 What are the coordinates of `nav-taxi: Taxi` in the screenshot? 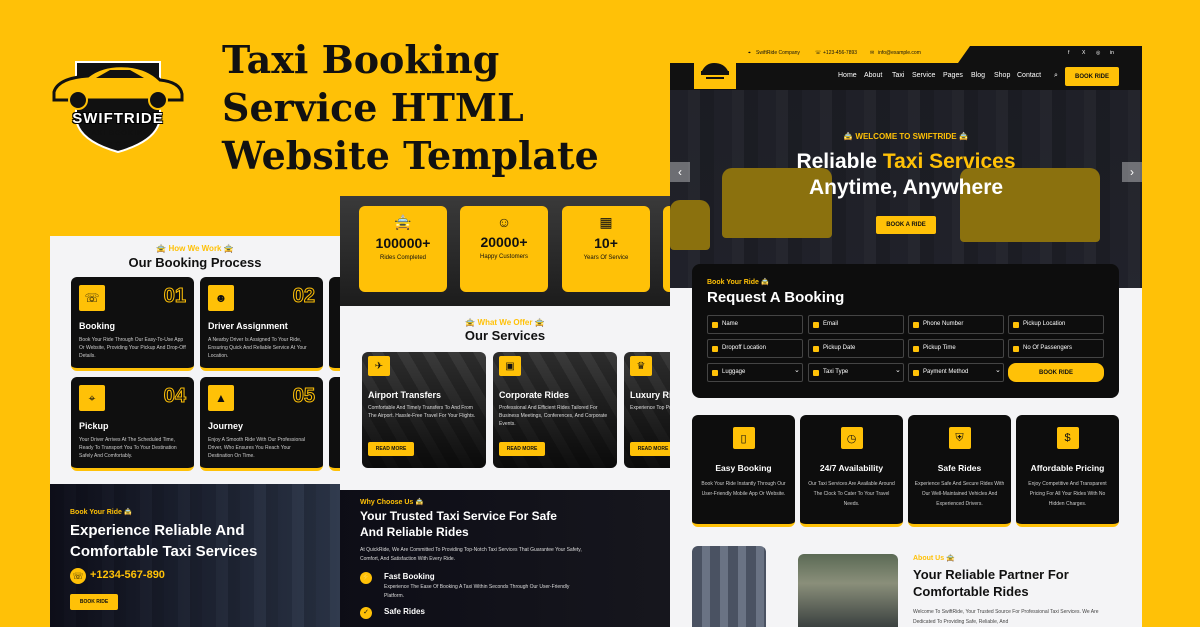 It's located at (898, 75).